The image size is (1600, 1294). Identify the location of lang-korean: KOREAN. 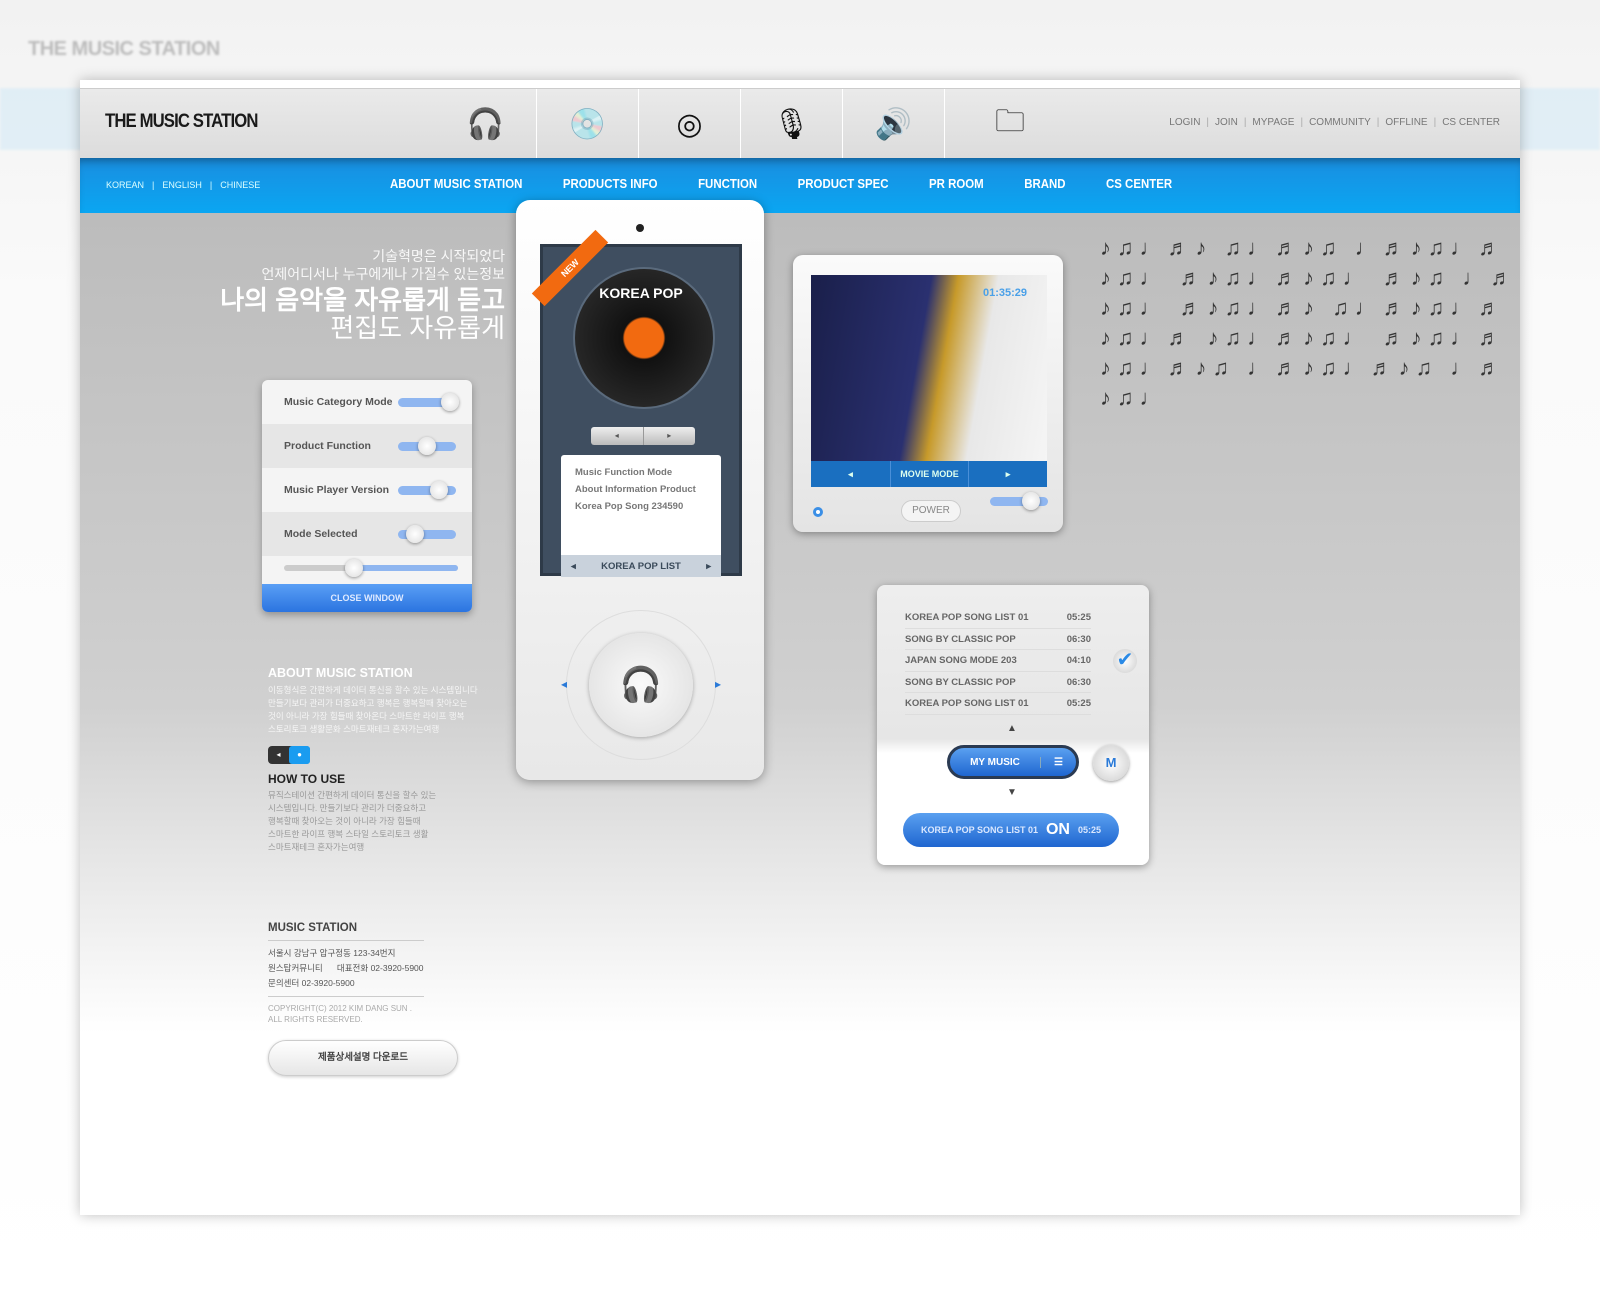
(125, 185).